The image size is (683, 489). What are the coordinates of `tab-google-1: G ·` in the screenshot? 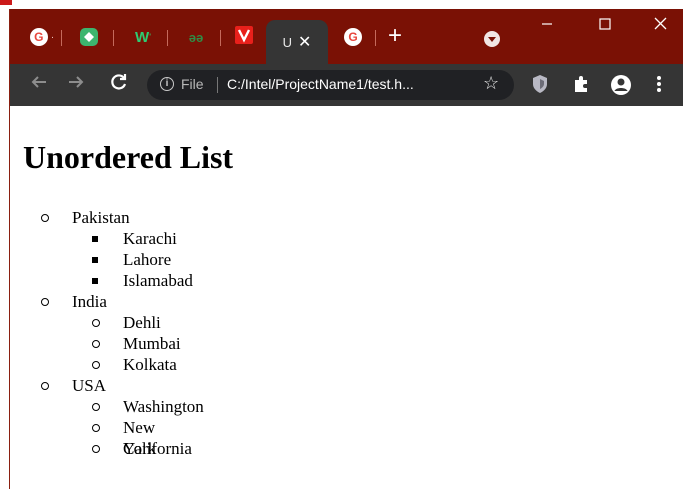 It's located at (42, 37).